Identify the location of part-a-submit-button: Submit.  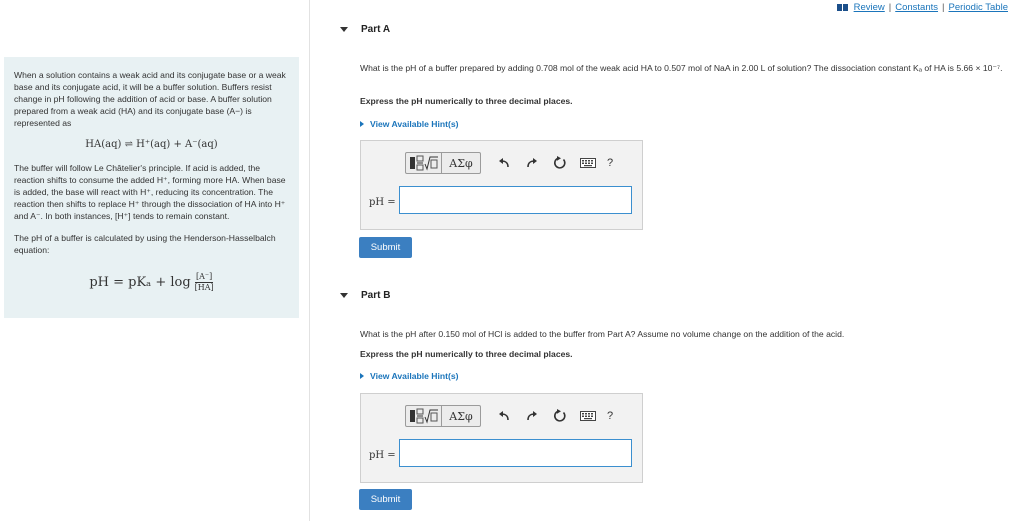
(385, 247).